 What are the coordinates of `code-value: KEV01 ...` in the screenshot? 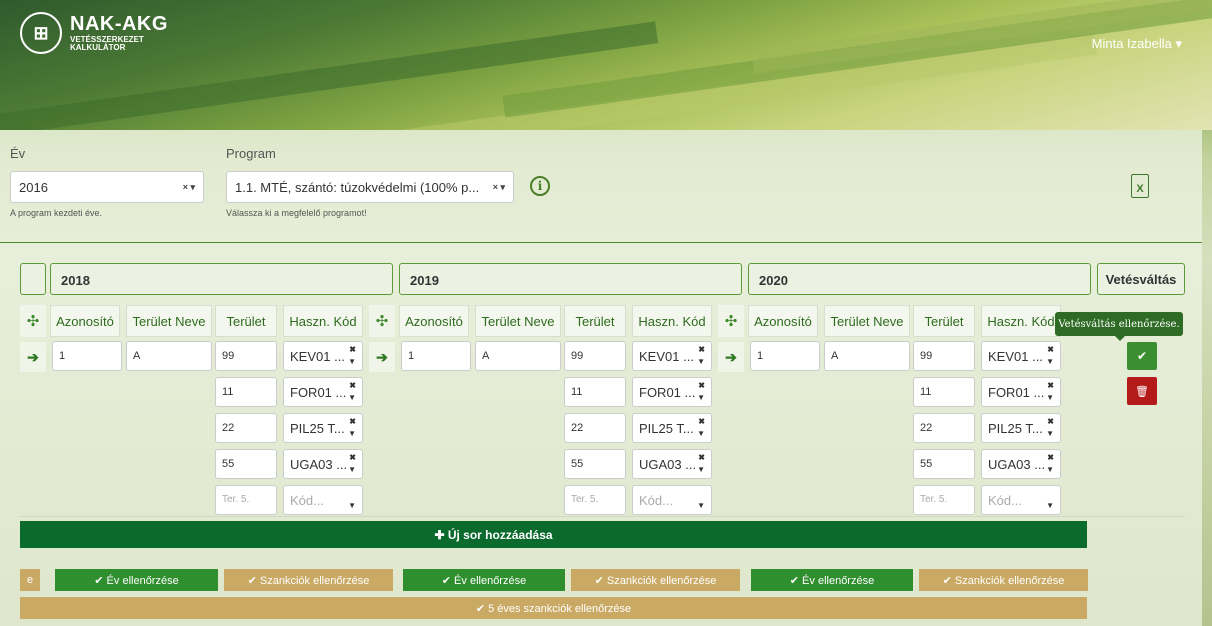 It's located at (1015, 356).